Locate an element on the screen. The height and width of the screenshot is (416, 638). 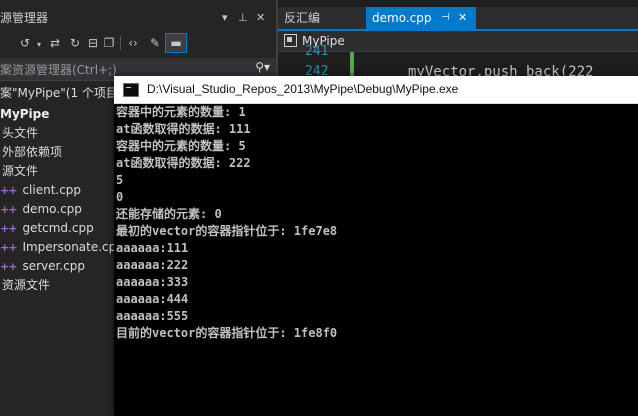
console-line: aaaaaa:555 is located at coordinates (152, 316).